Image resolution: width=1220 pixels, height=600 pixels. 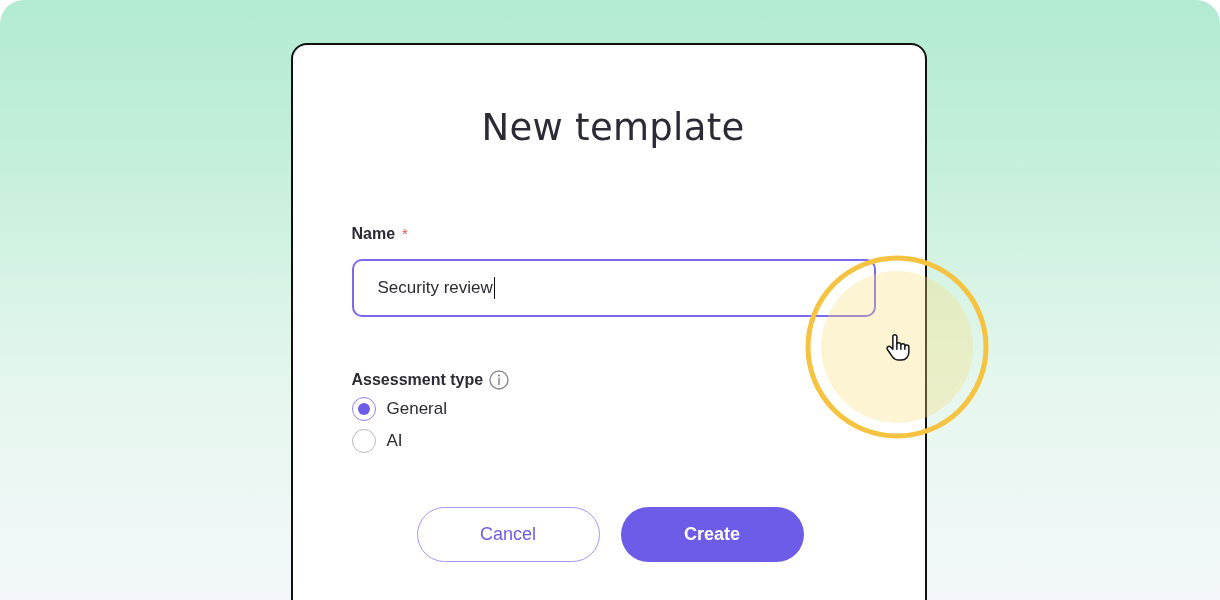 What do you see at coordinates (394, 441) in the screenshot?
I see `radio-label: AI` at bounding box center [394, 441].